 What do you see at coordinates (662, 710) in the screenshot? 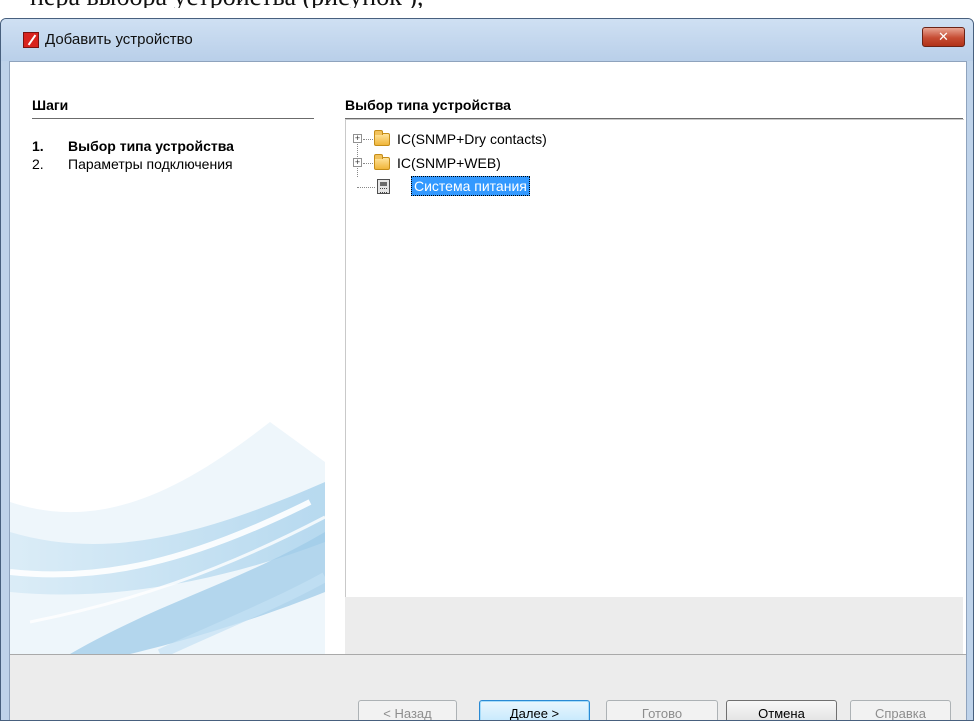
I see `finish-button: Готово` at bounding box center [662, 710].